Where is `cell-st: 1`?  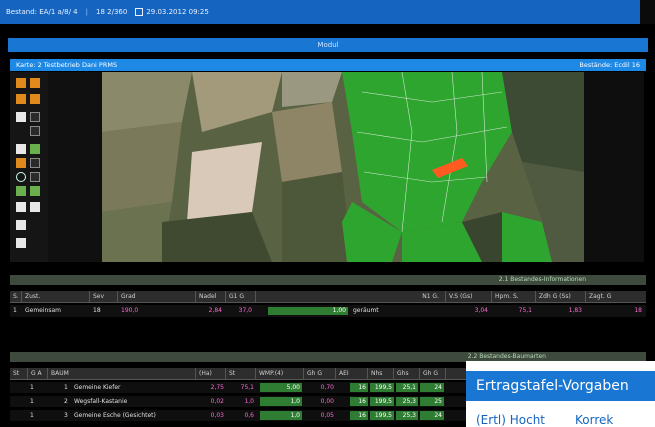
cell-st: 1 is located at coordinates (32, 401).